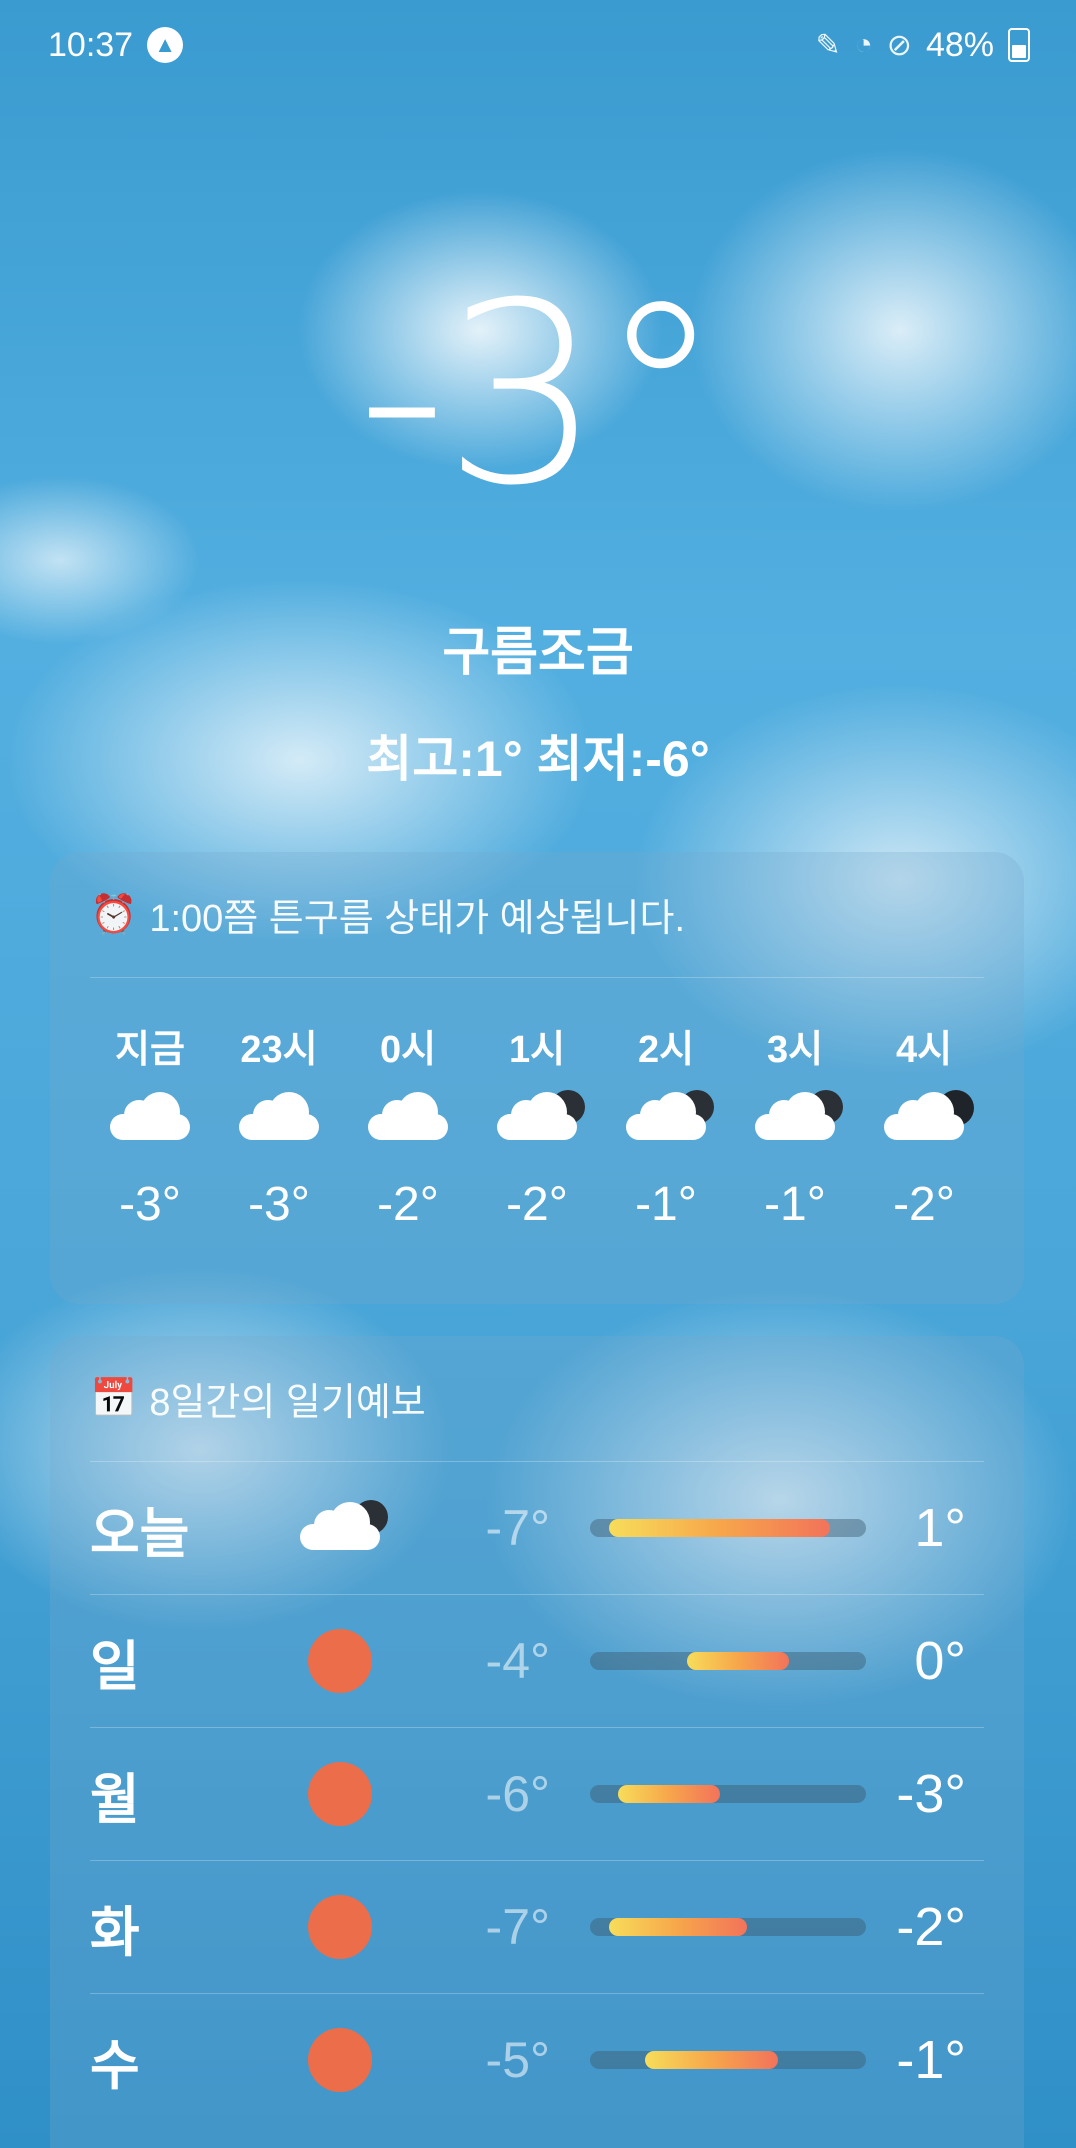 Image resolution: width=1076 pixels, height=2148 pixels. I want to click on day-name: 일, so click(115, 1666).